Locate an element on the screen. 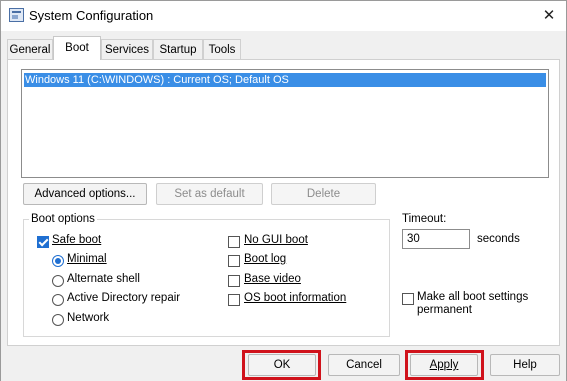  boot-log-label: Boot log is located at coordinates (265, 259).